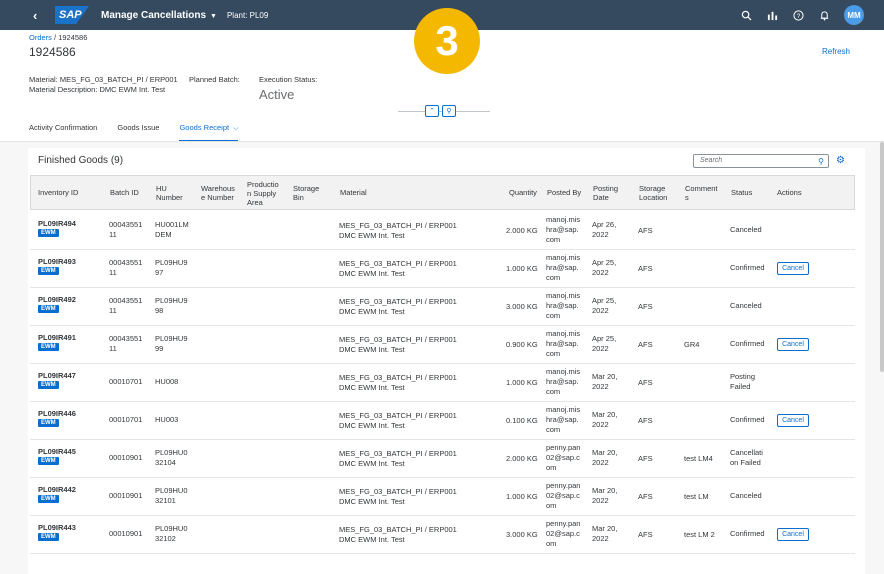 This screenshot has height=574, width=884. I want to click on status: Cancellati on Failed, so click(746, 458).